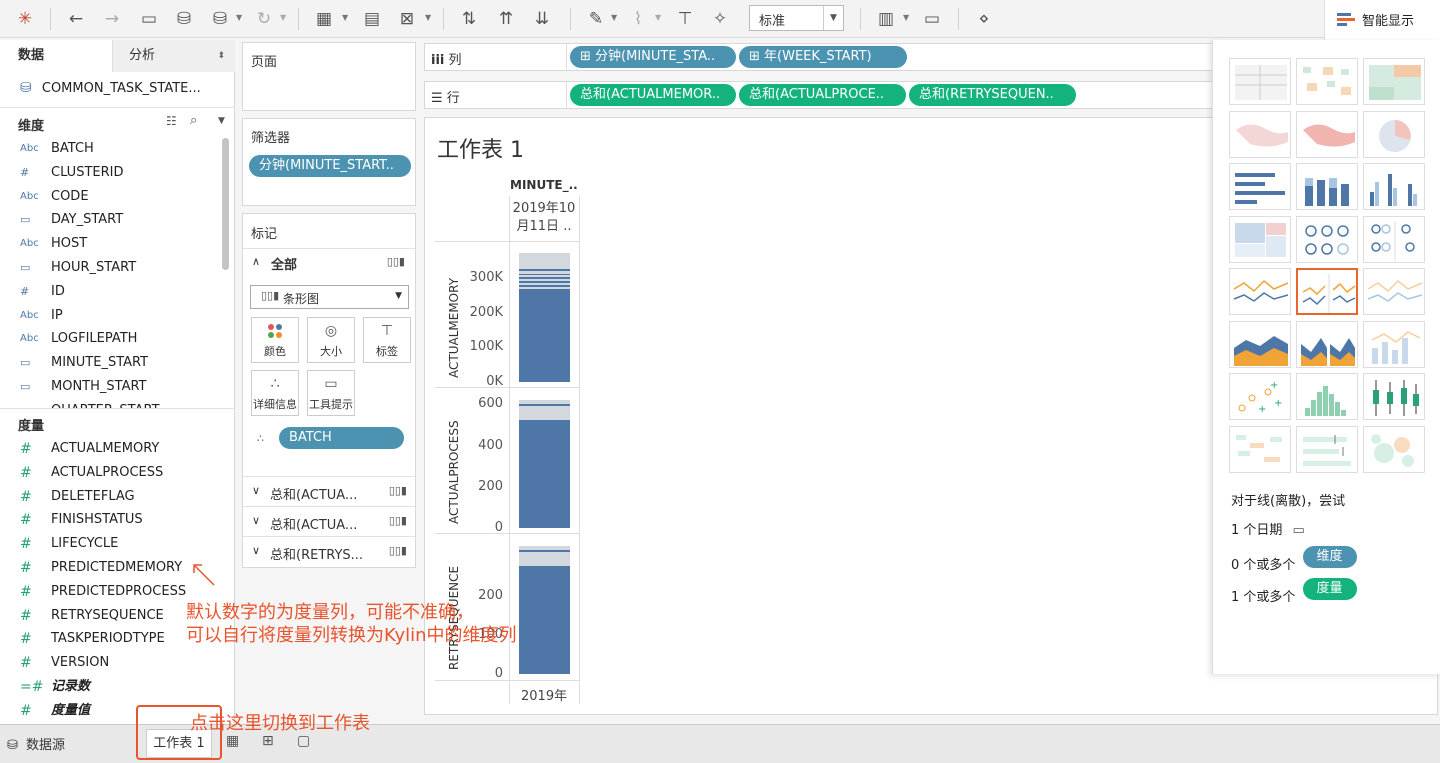  Describe the element at coordinates (110, 687) in the screenshot. I see `measure-field-item: =# 记录数` at that location.